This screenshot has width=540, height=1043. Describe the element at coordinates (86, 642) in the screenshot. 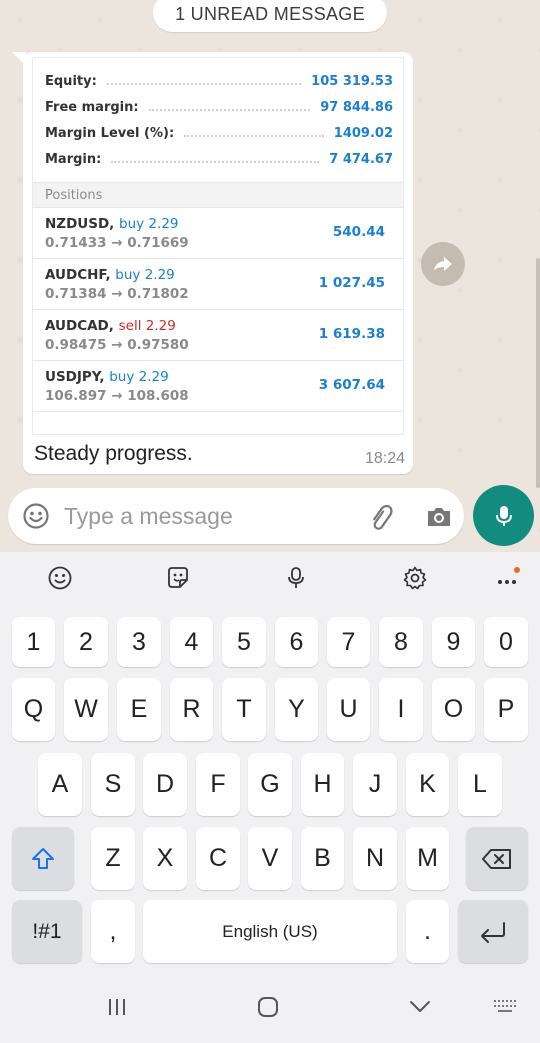

I see `key-2: 2` at that location.